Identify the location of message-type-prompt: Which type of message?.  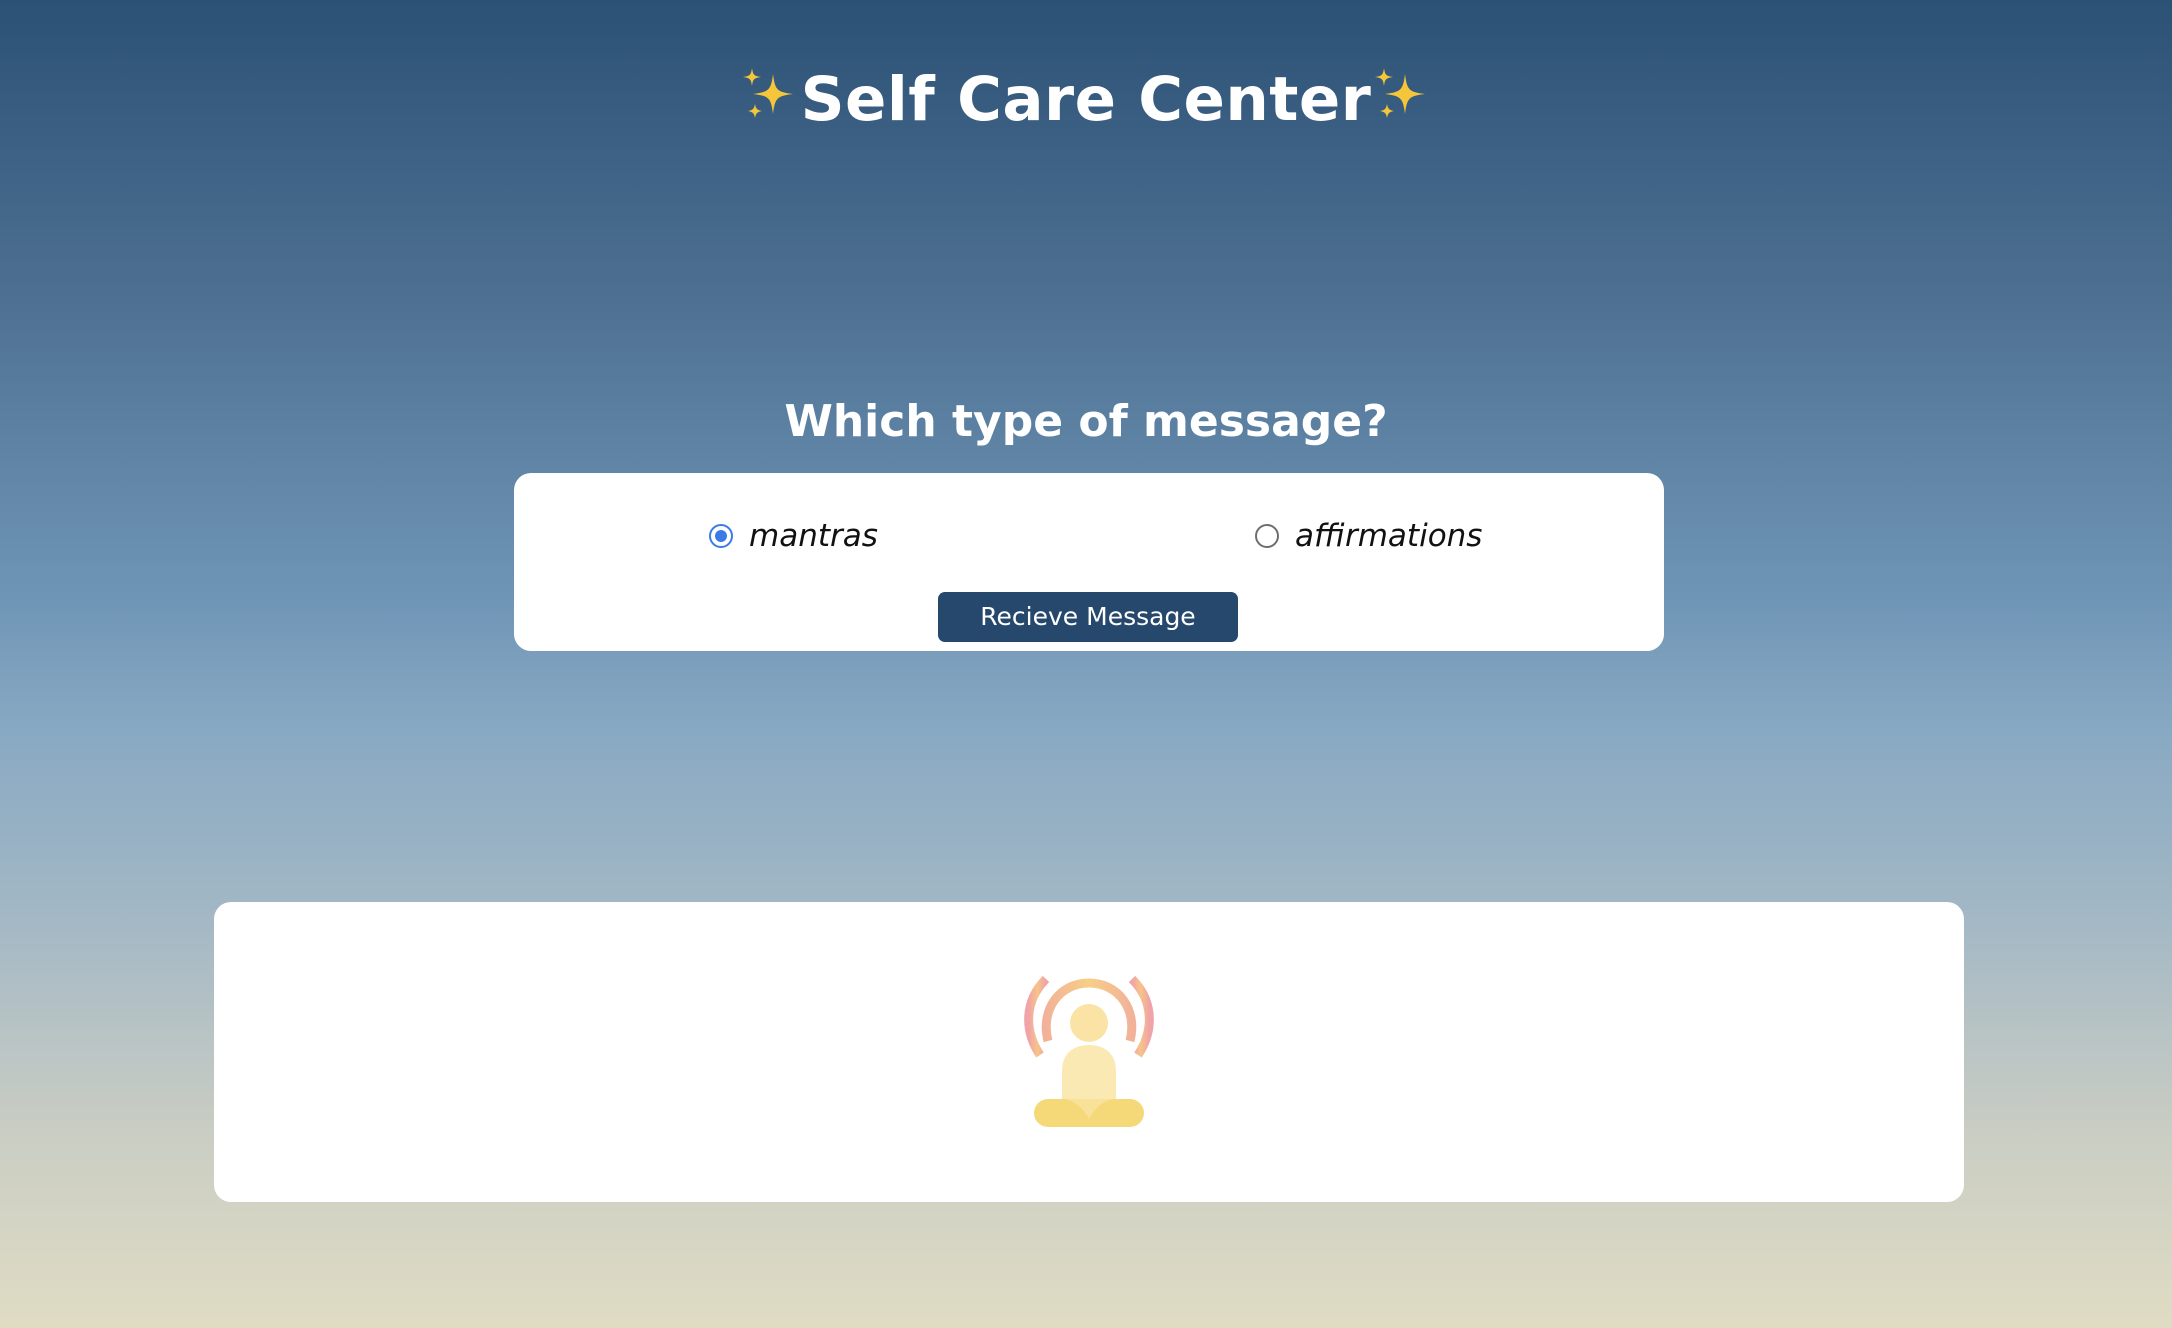
(1086, 421).